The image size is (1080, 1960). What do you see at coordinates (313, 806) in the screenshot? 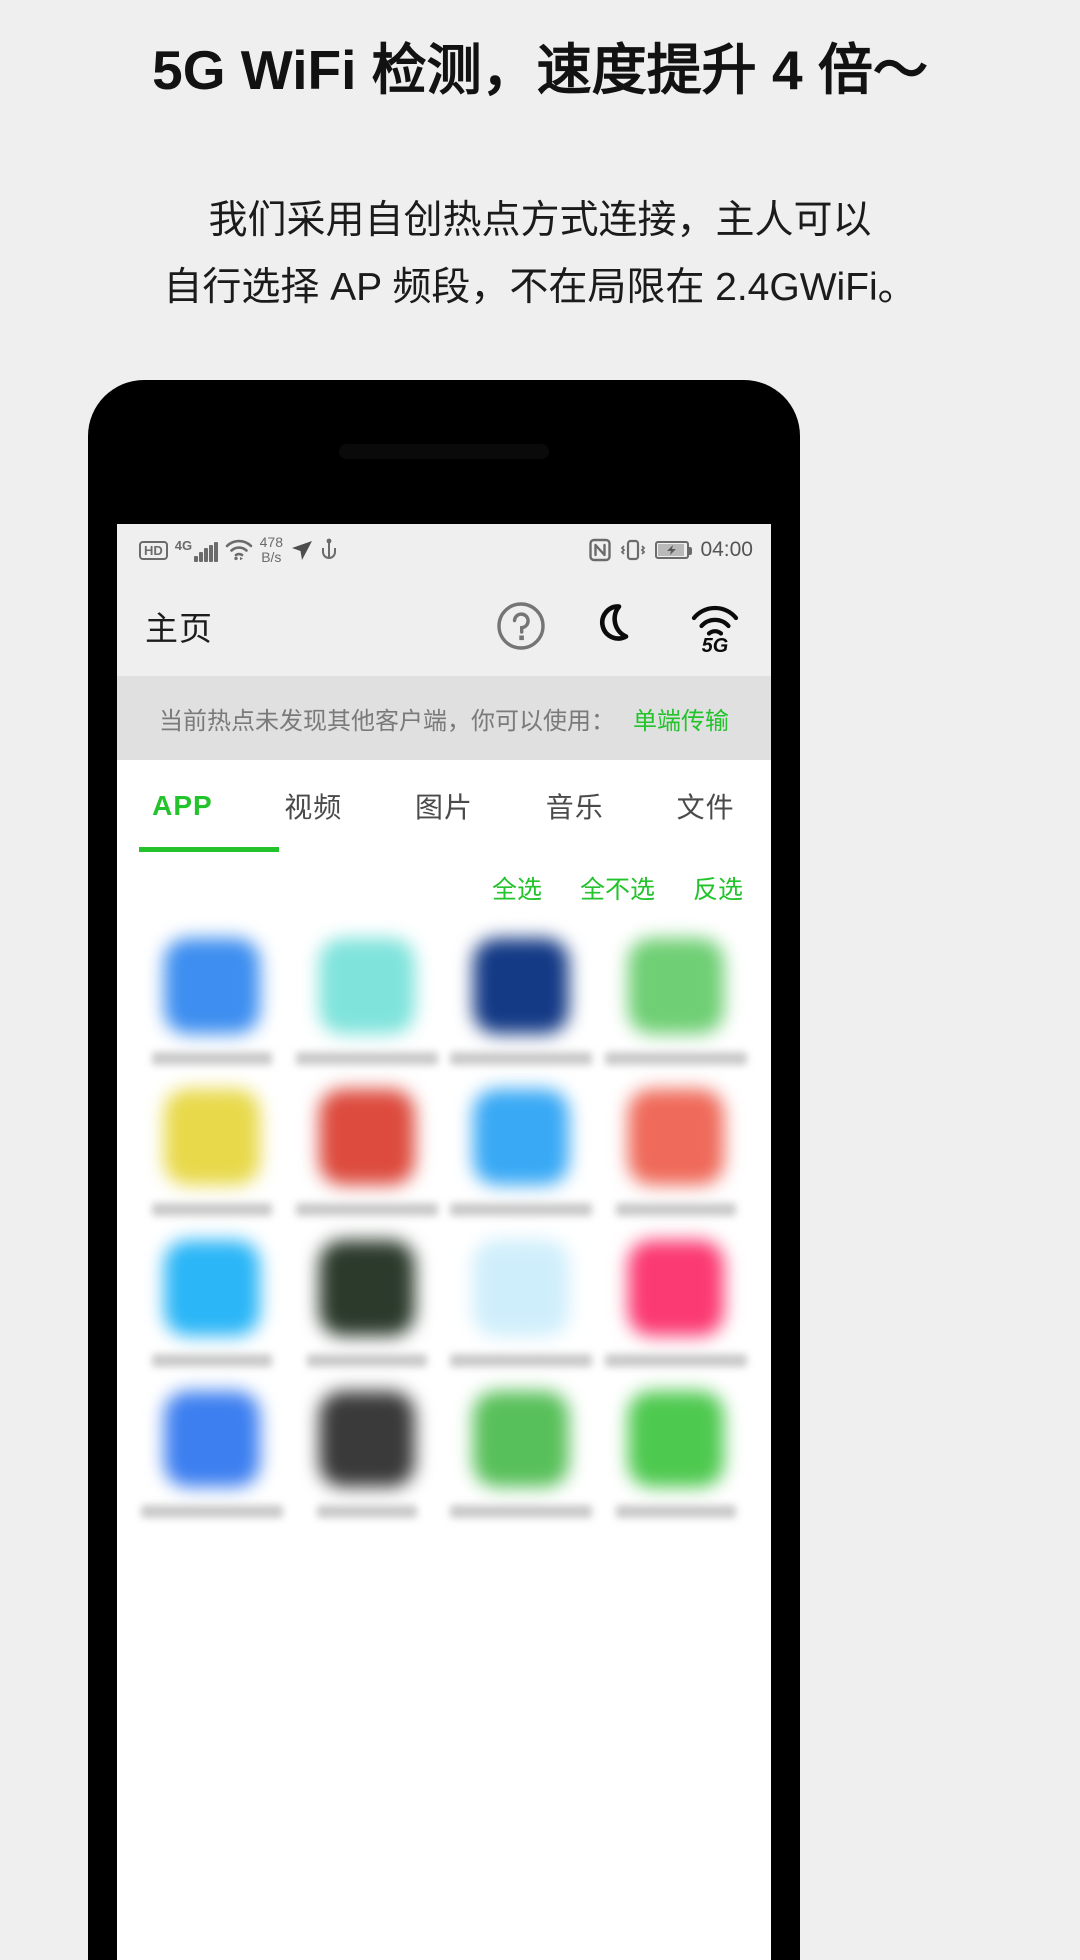
I see `tab-video: 视频` at bounding box center [313, 806].